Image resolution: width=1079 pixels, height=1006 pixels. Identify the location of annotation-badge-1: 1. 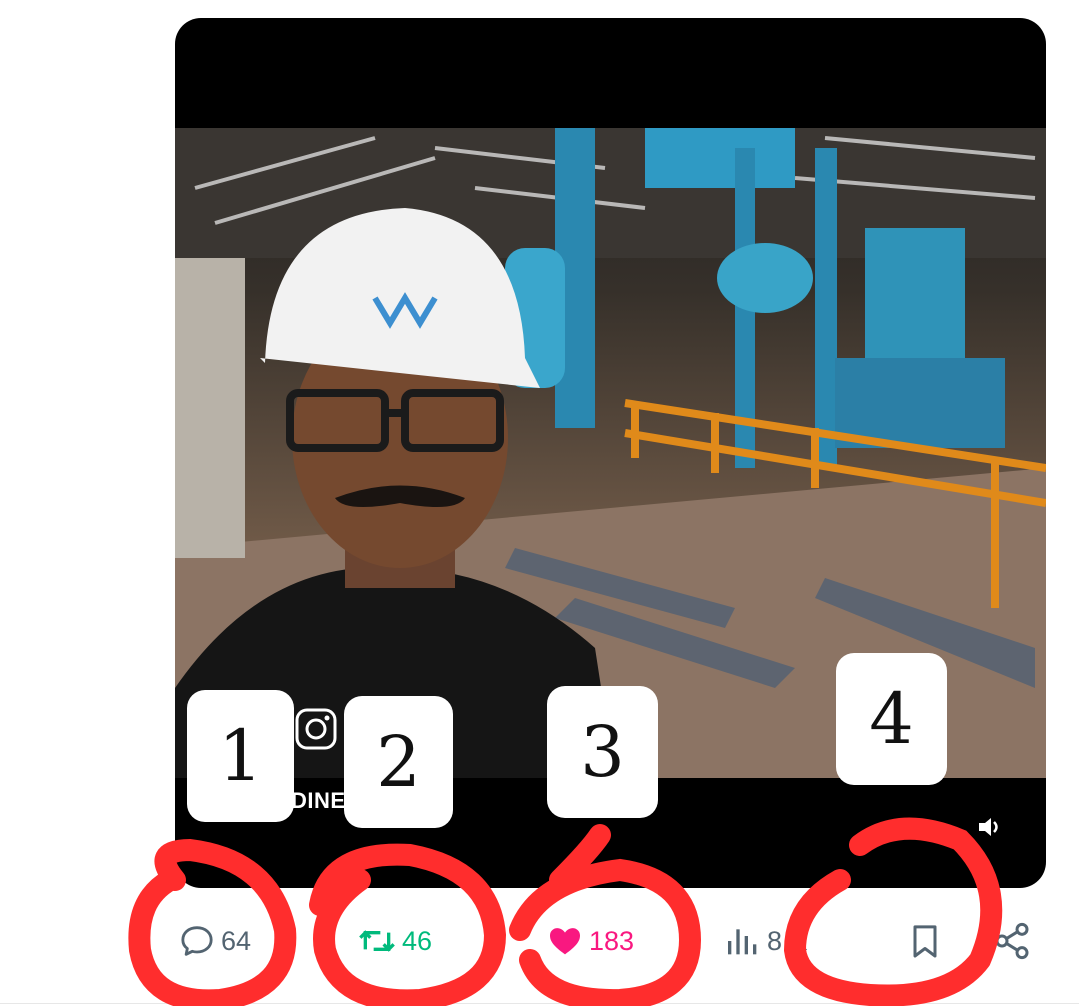
(240, 756).